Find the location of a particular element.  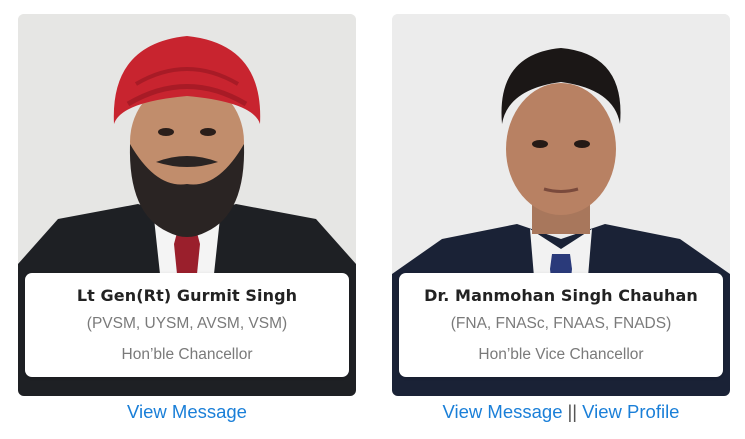

chancellor-links: View Message is located at coordinates (187, 412).